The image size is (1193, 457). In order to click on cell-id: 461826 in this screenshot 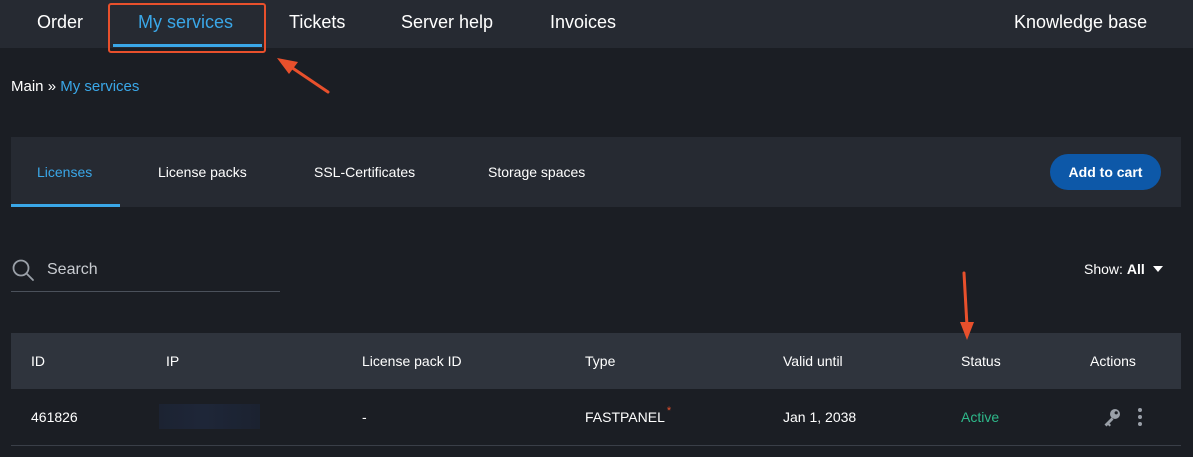, I will do `click(54, 417)`.